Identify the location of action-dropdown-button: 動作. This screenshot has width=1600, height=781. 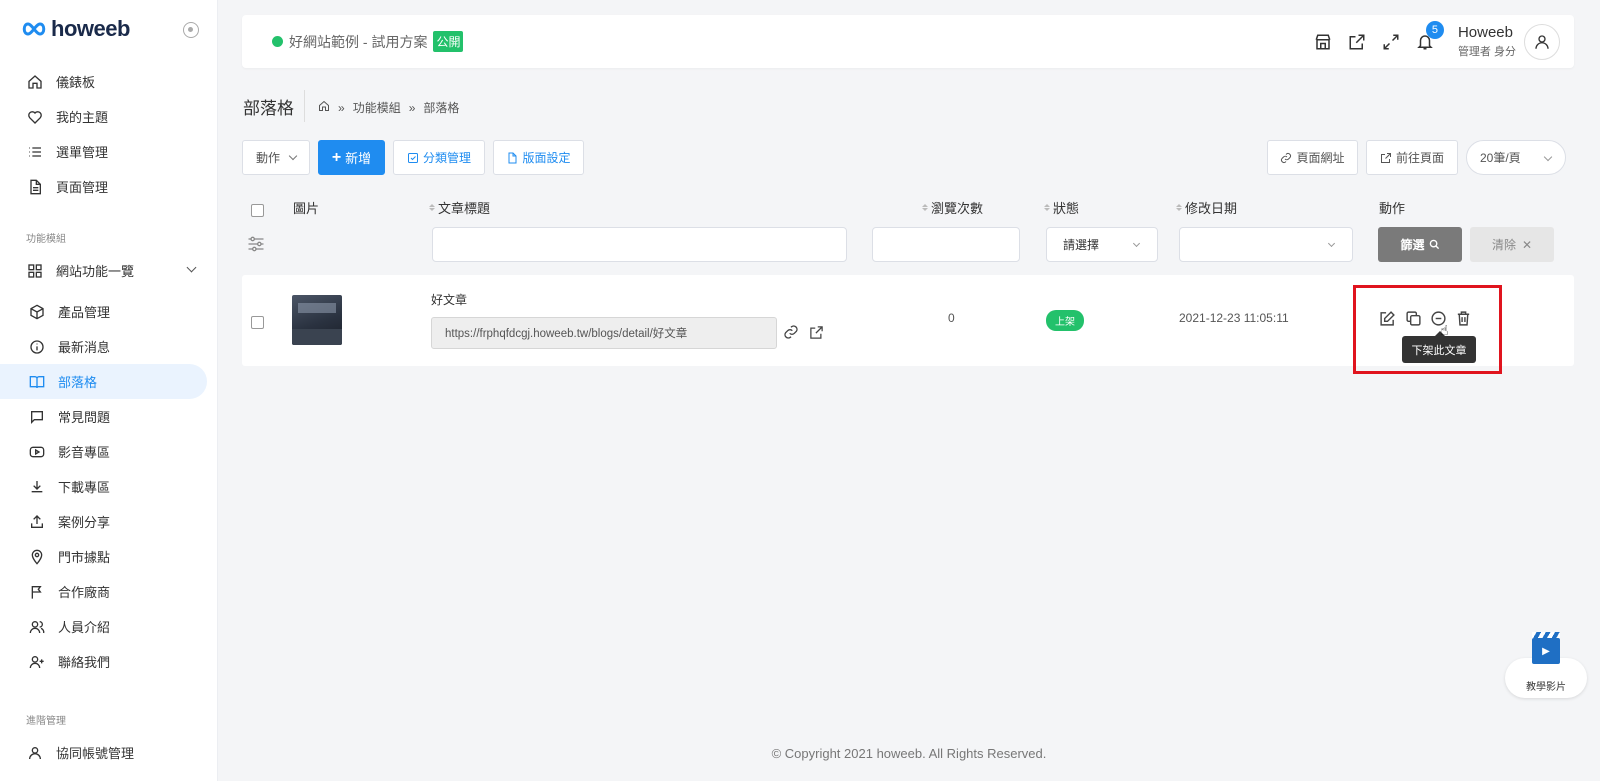
(276, 157).